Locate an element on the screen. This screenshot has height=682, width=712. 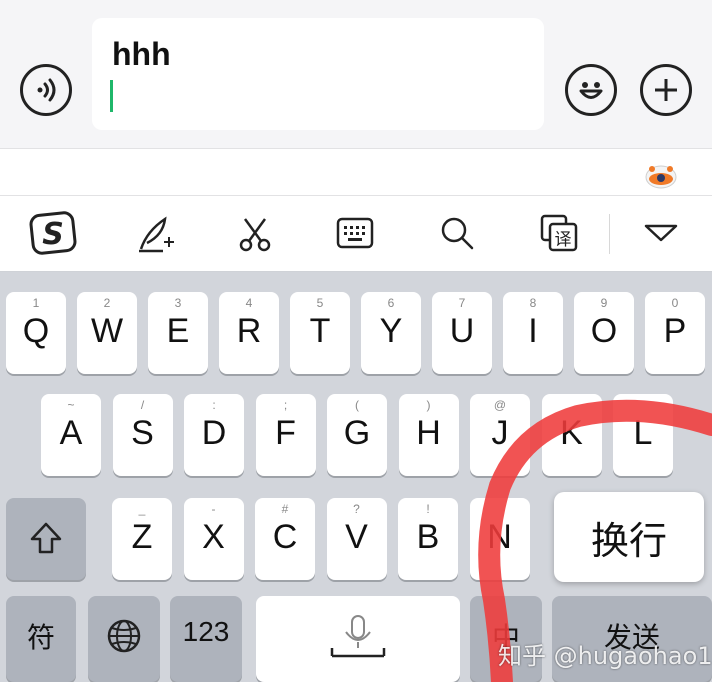
newline-key-popup: 换行 is located at coordinates (629, 537).